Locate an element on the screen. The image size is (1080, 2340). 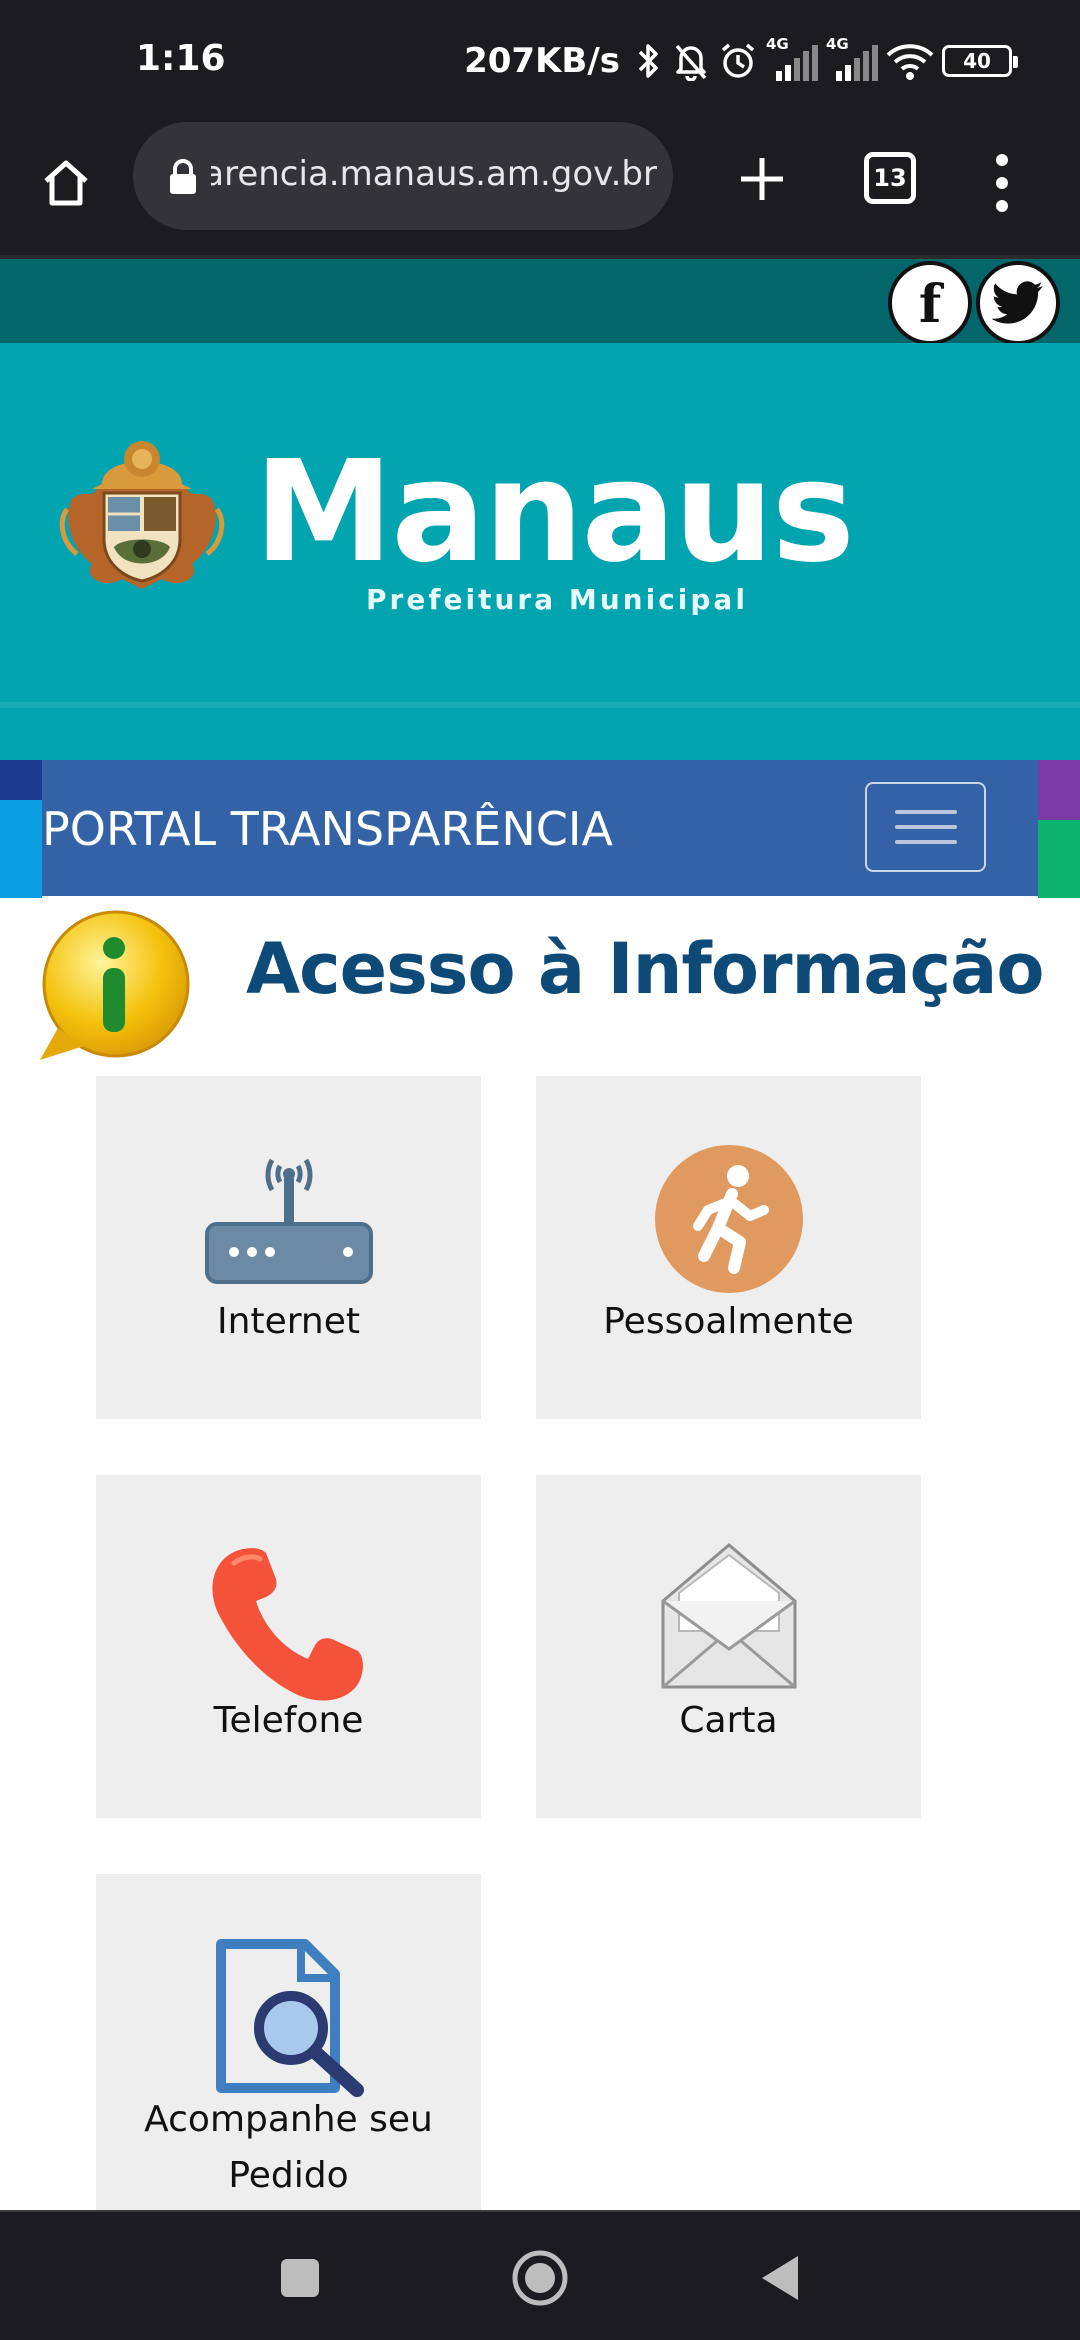
facebook-icon: f is located at coordinates (930, 304).